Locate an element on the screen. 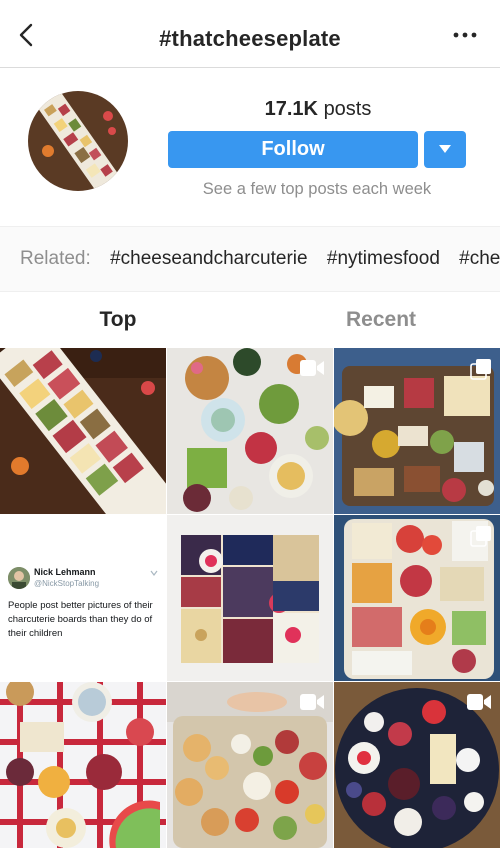 This screenshot has height=849, width=500. related-tag: #cheeseandcharcuterie is located at coordinates (209, 258).